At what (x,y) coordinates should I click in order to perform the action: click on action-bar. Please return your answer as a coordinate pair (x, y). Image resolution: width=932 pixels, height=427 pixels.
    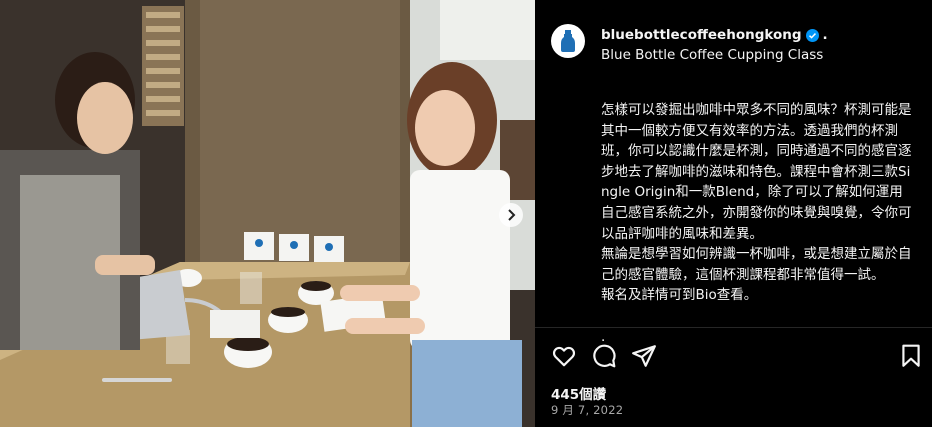
    Looking at the image, I should click on (737, 356).